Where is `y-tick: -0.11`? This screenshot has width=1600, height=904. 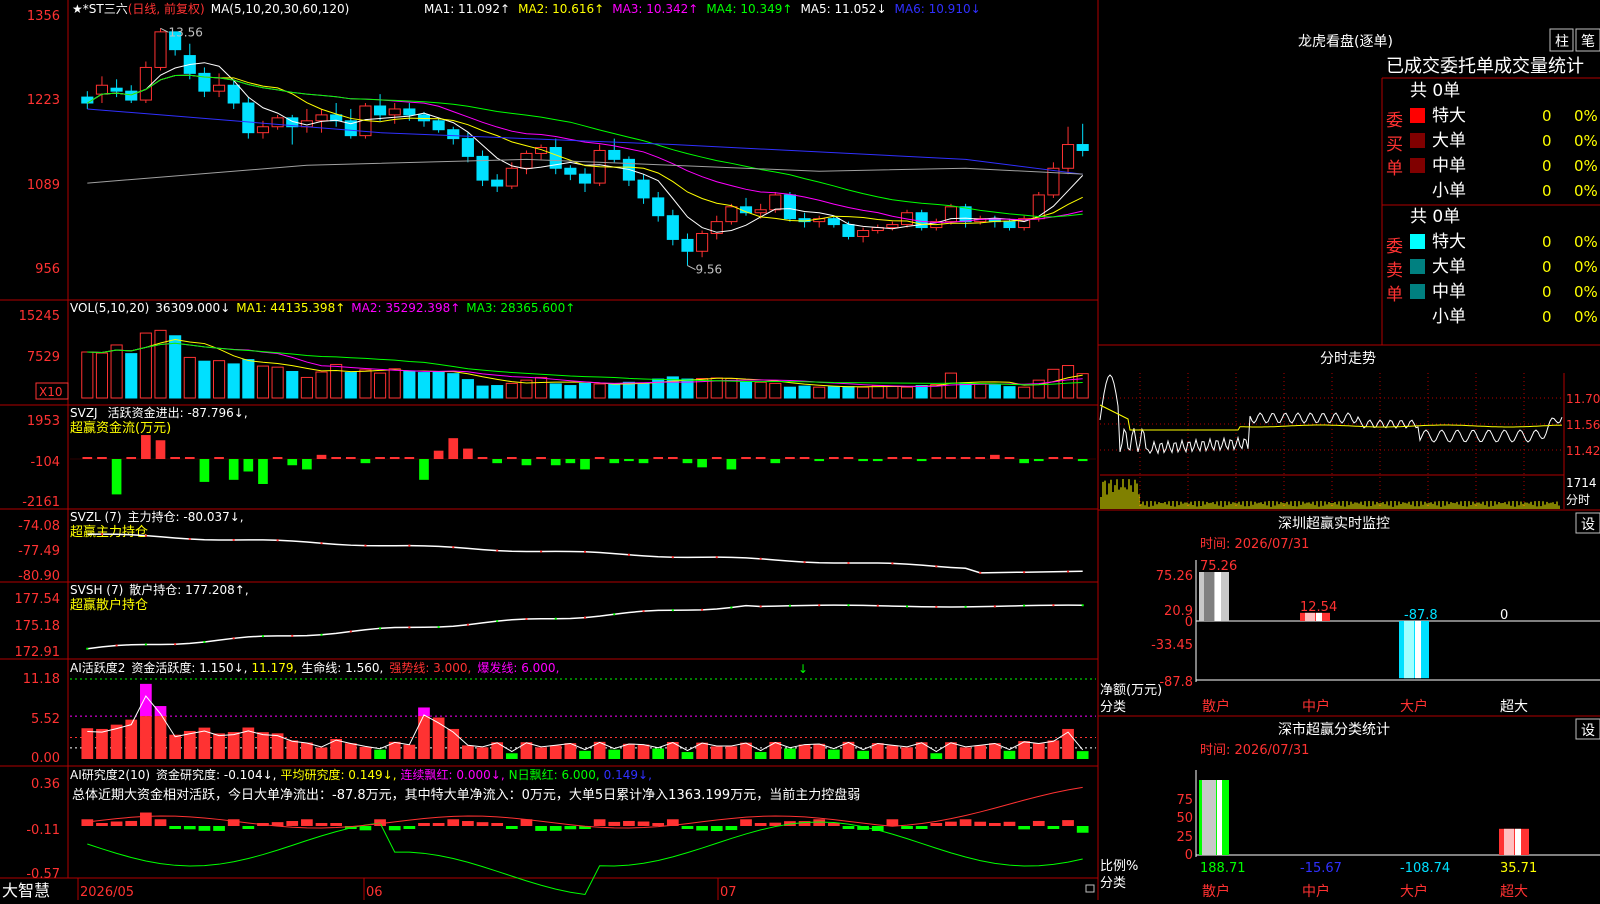
y-tick: -0.11 is located at coordinates (43, 830).